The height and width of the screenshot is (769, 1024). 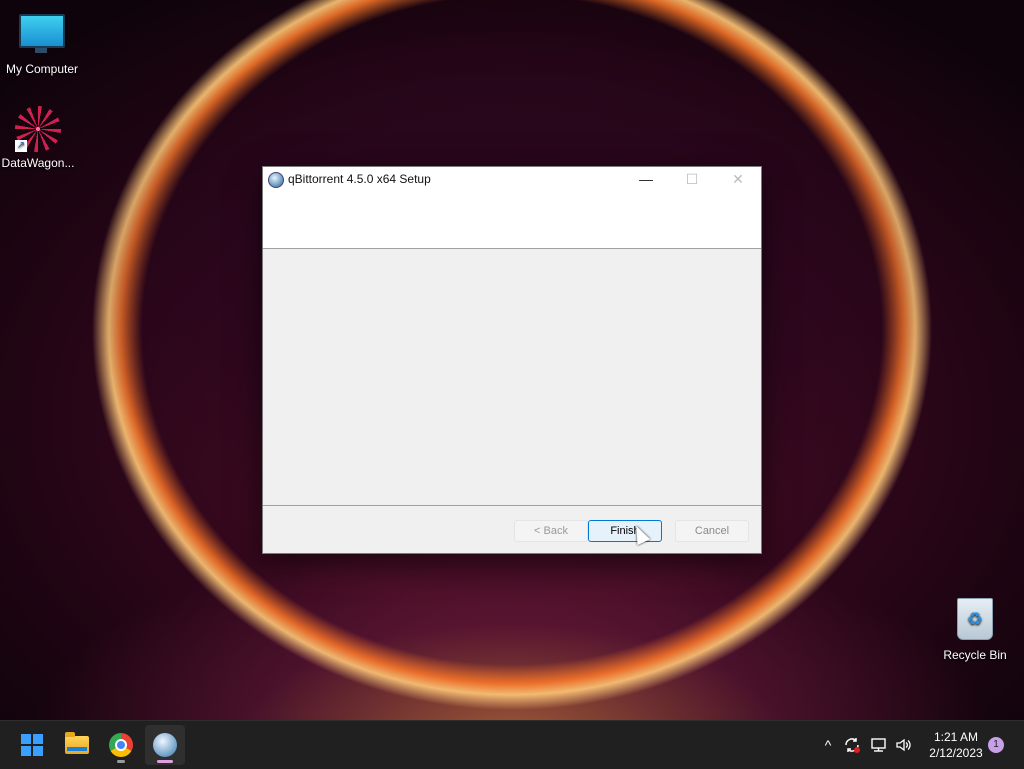 I want to click on monitor-icon, so click(x=42, y=33).